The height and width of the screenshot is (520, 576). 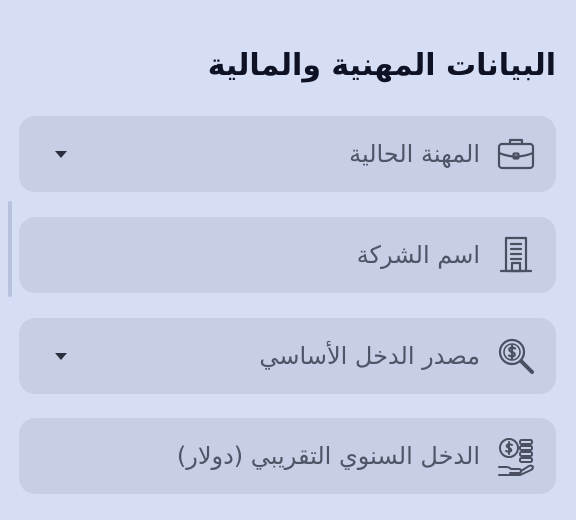 What do you see at coordinates (369, 356) in the screenshot?
I see `income-source-label: مصدر الدخل الأساسي` at bounding box center [369, 356].